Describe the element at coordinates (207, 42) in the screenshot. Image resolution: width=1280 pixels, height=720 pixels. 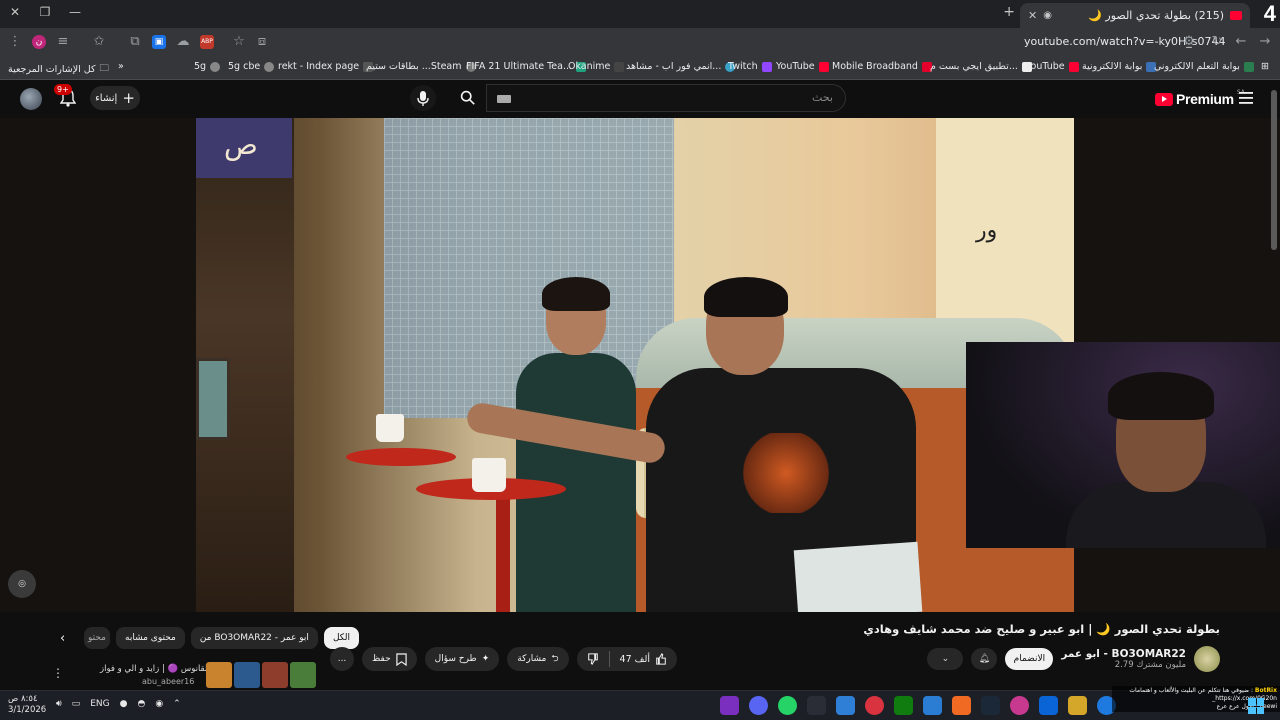
I see `adblock-icon: ABP` at that location.